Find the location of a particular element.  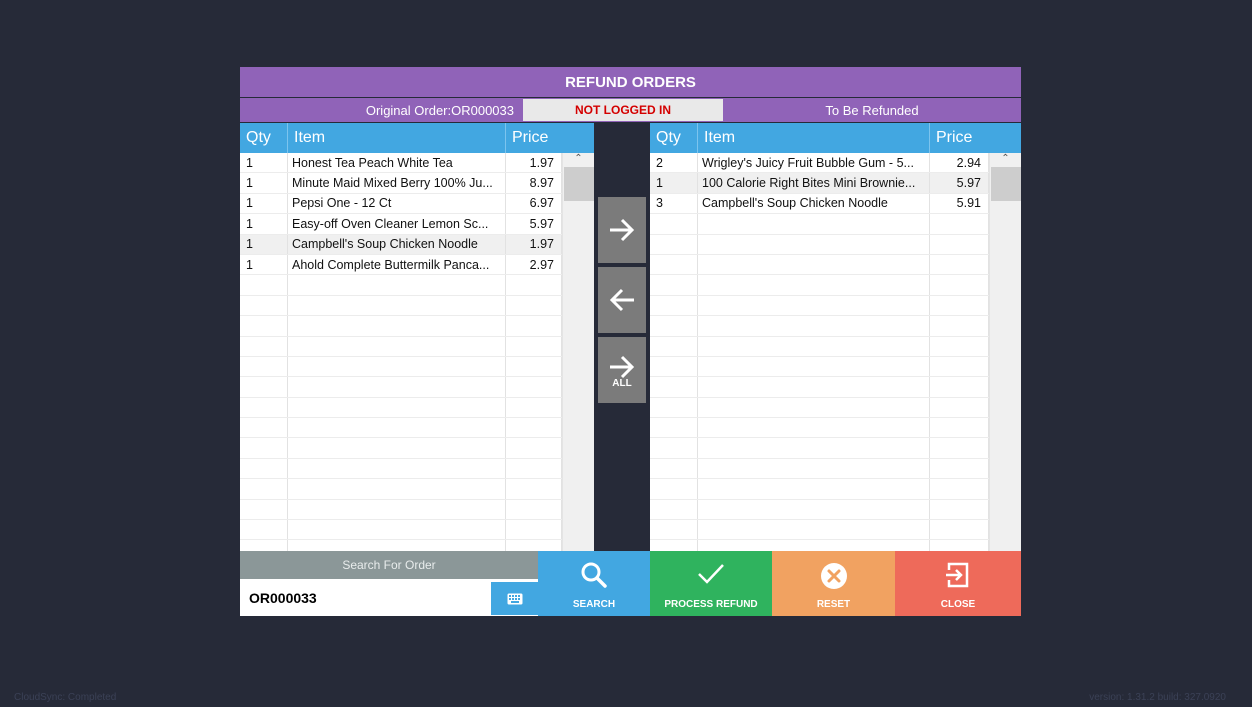

table-row: 1 Minute Maid Mixed Berry 100% Ju... 8.97 is located at coordinates (401, 183).